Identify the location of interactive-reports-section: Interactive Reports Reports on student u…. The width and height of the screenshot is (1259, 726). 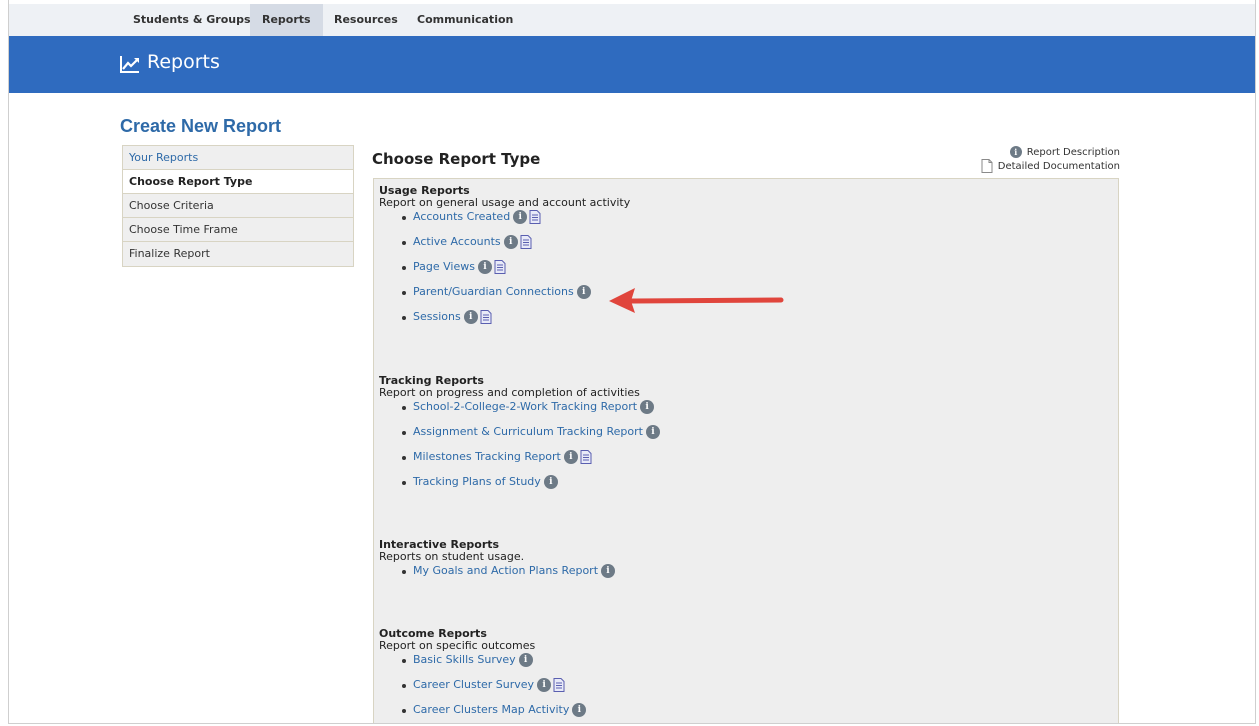
(497, 563).